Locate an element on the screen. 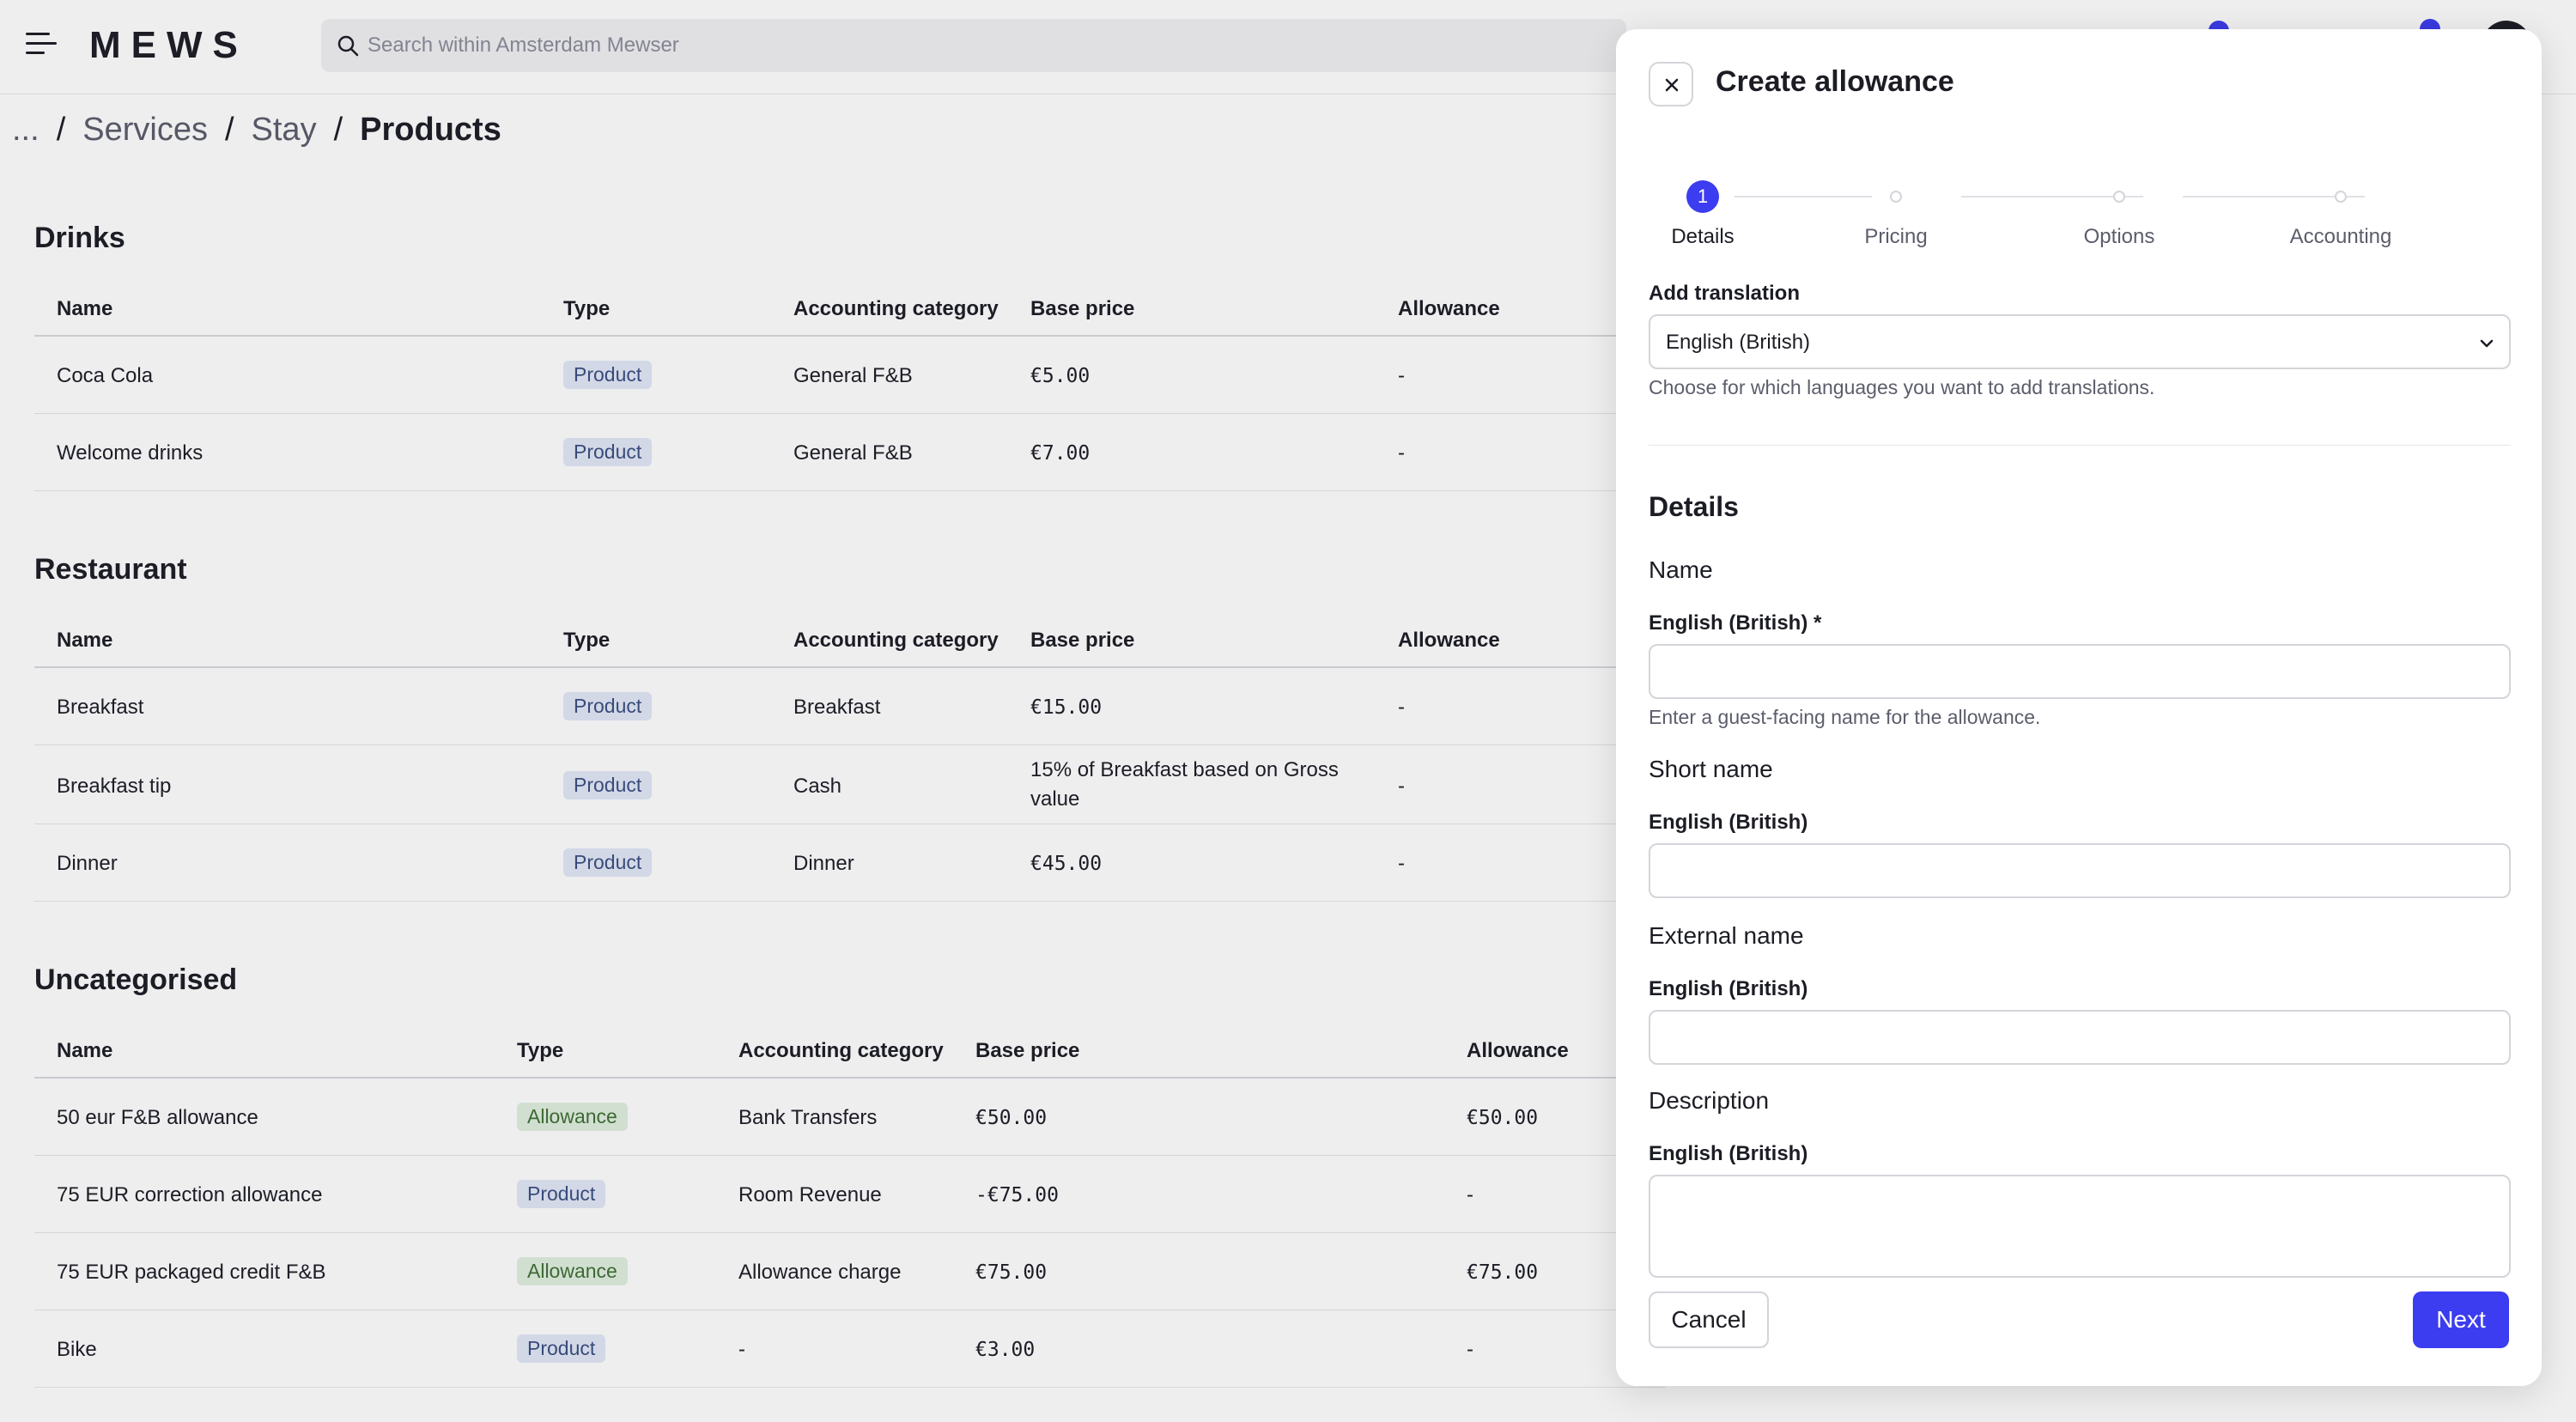  external-name-input is located at coordinates (2080, 1037).